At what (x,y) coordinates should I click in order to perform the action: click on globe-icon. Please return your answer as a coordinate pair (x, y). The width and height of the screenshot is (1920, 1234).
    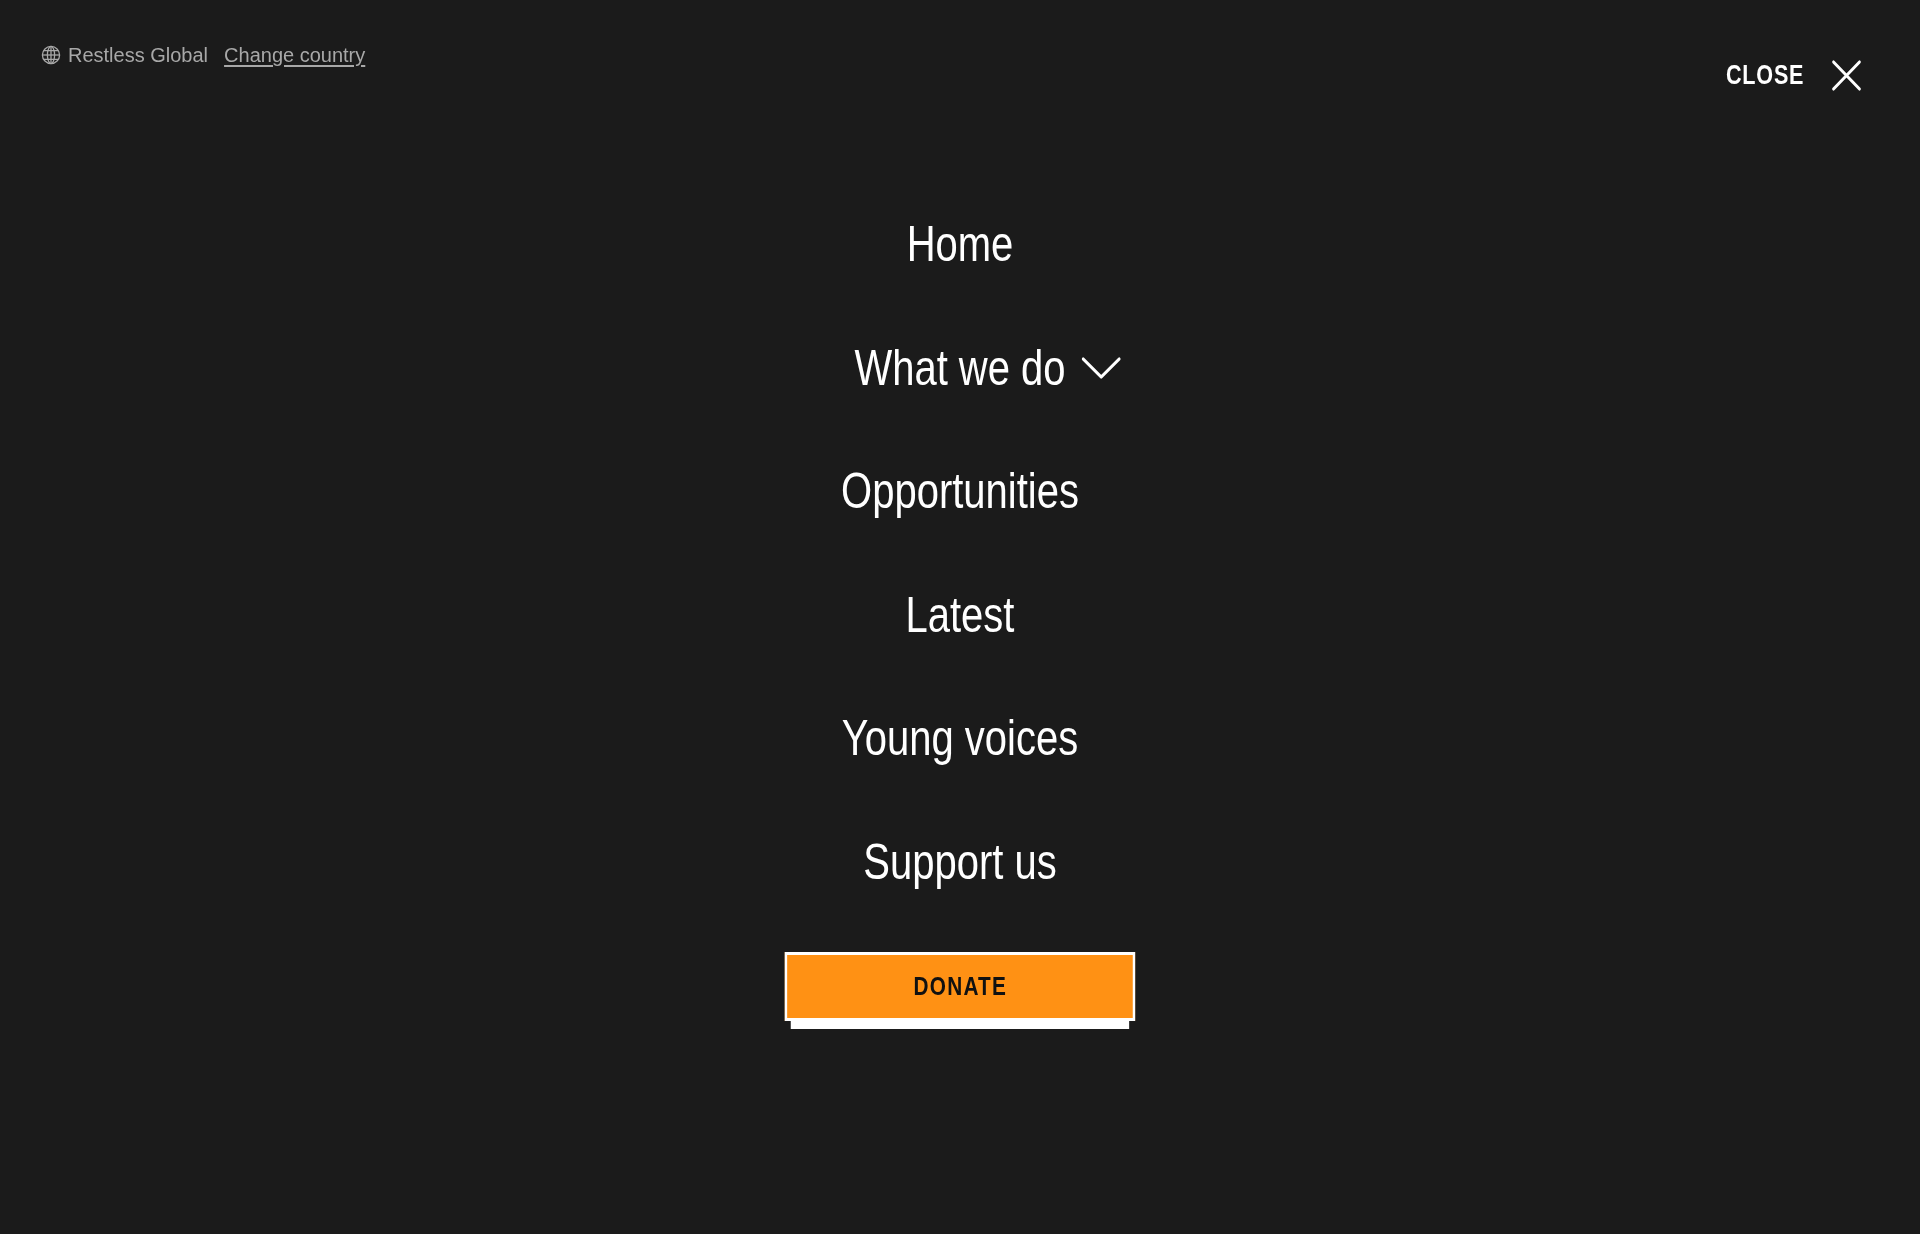
    Looking at the image, I should click on (51, 55).